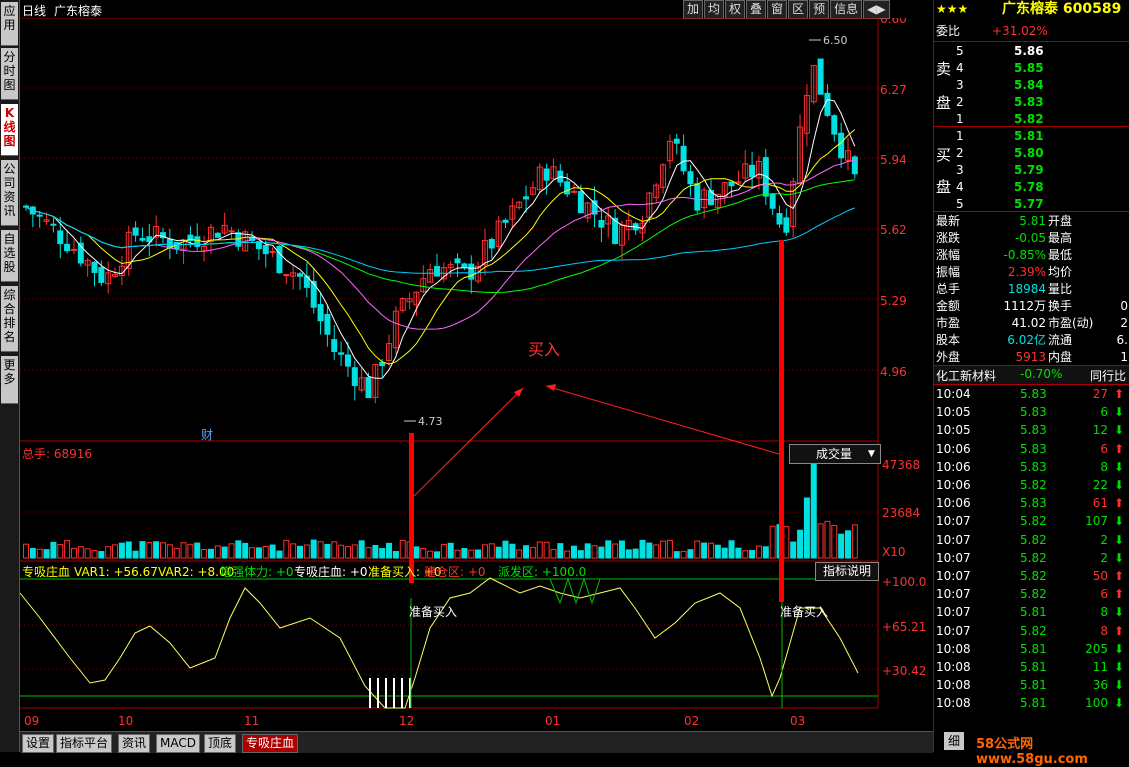 This screenshot has height=767, width=1129. Describe the element at coordinates (1031, 306) in the screenshot. I see `stat-row: 金额 1112万 换手 0` at that location.